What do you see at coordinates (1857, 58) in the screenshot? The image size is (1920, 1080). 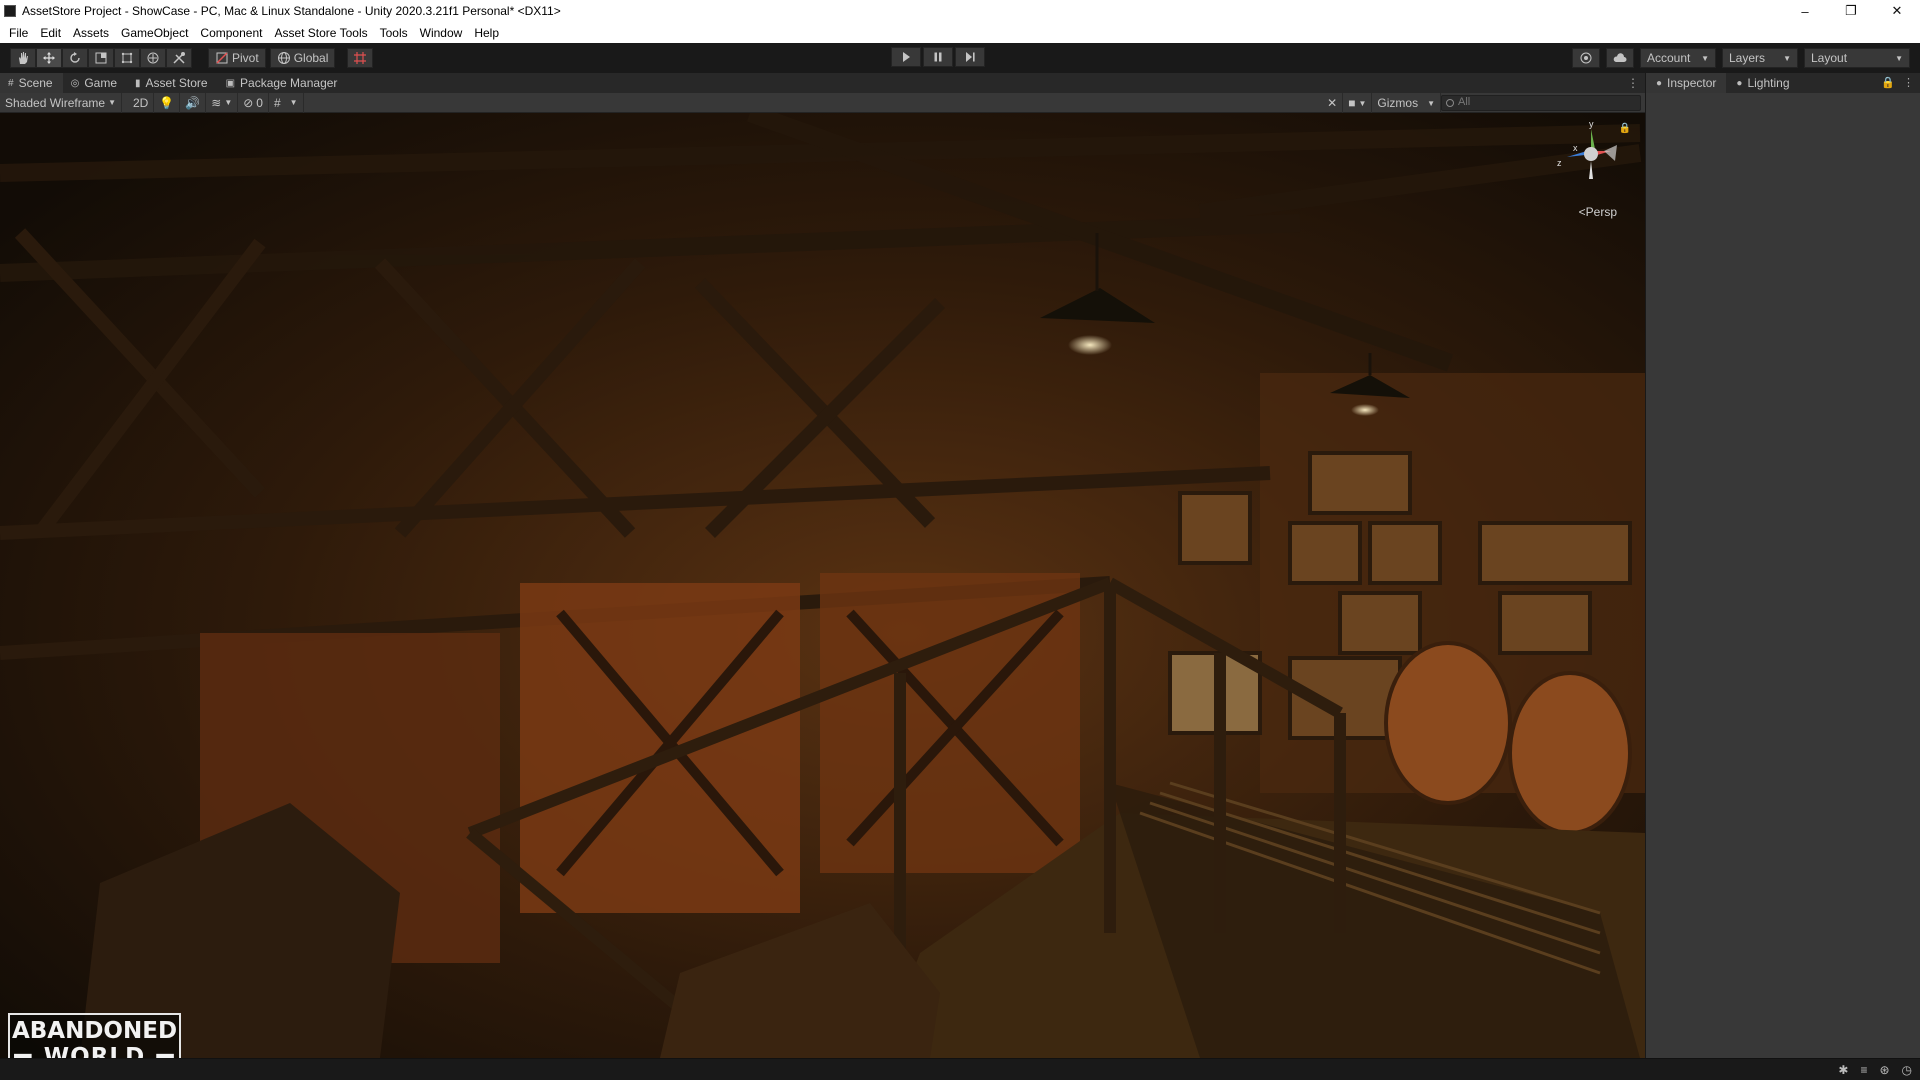 I see `layout-dropdown: Layout ▼` at bounding box center [1857, 58].